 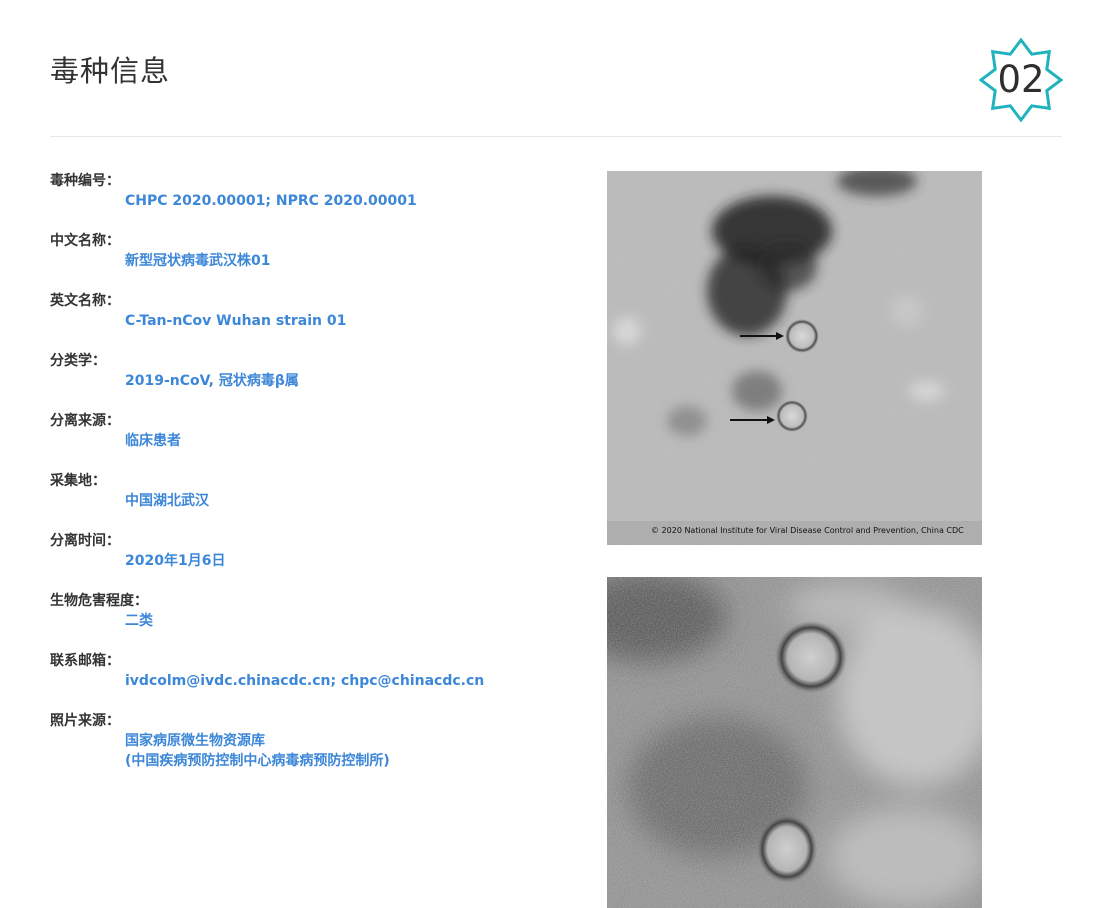 I want to click on info-label: 分离来源：, so click(x=85, y=421).